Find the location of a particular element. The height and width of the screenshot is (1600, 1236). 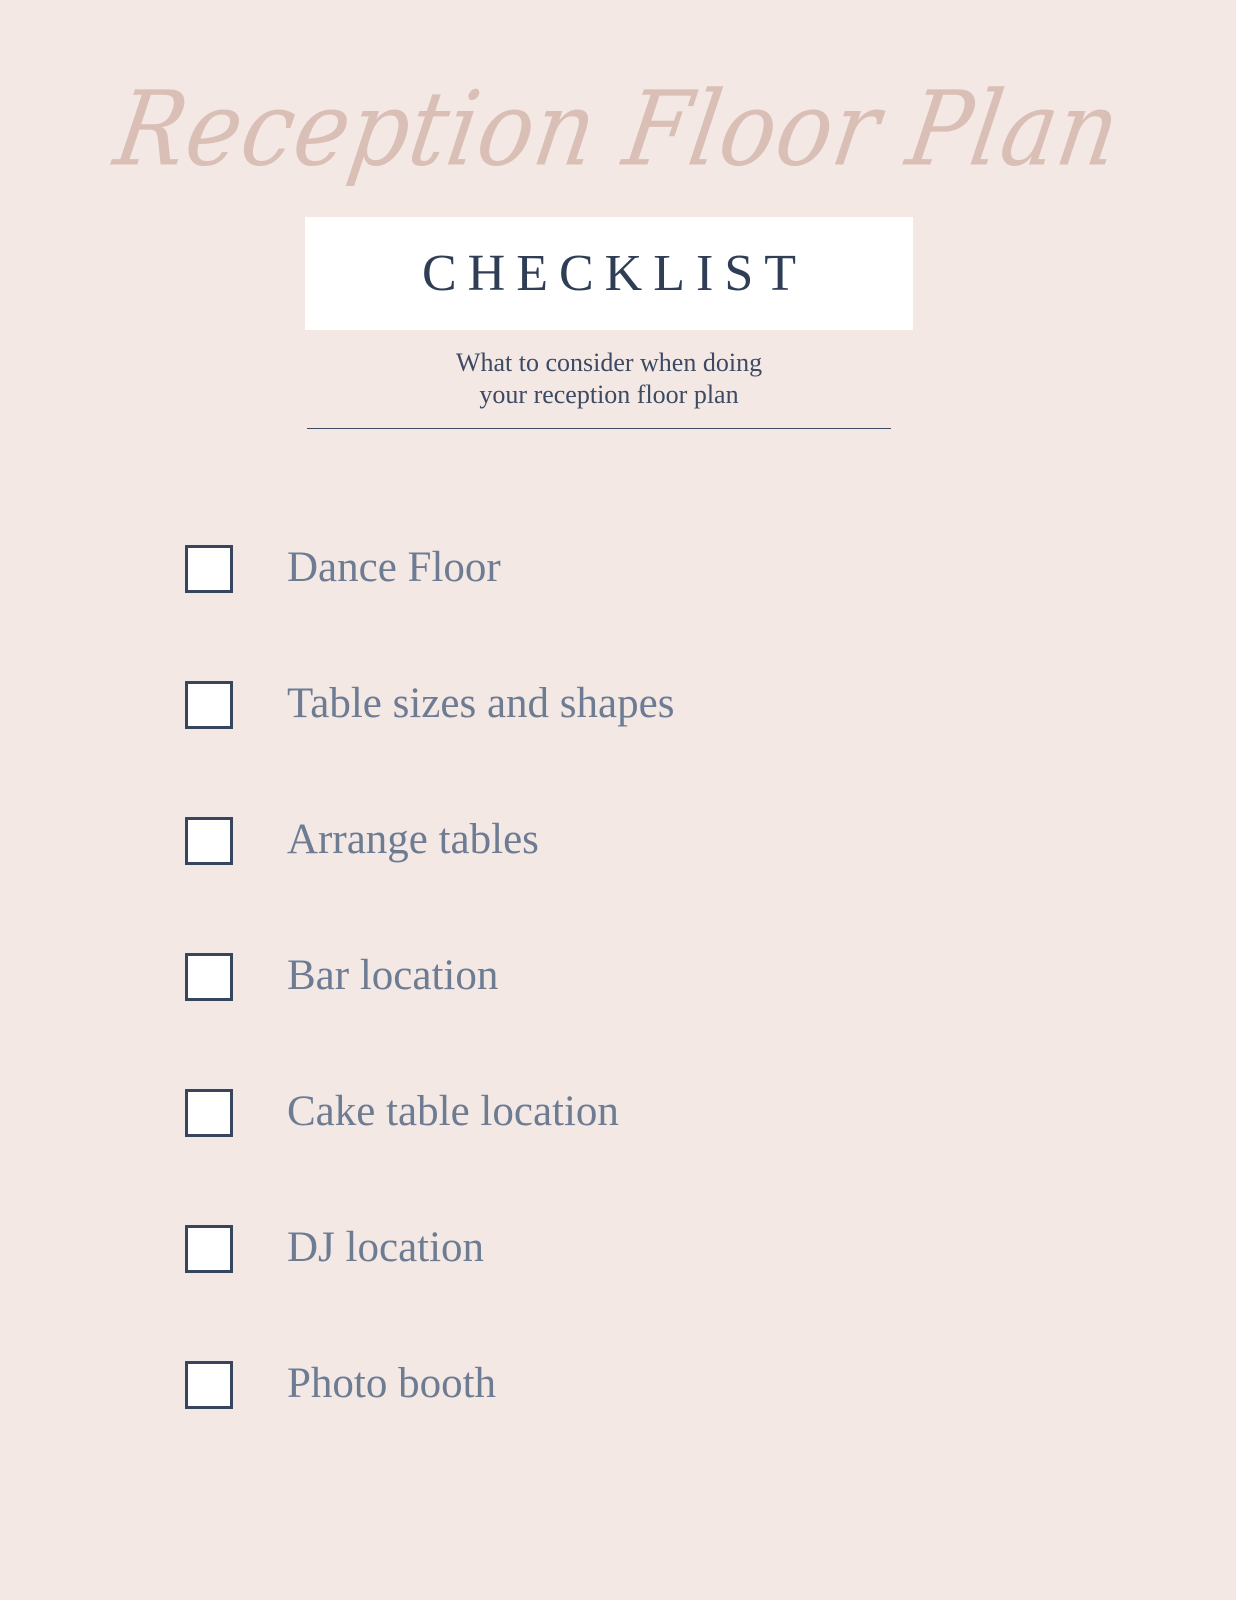

list-item: Photo booth is located at coordinates (618, 1393).